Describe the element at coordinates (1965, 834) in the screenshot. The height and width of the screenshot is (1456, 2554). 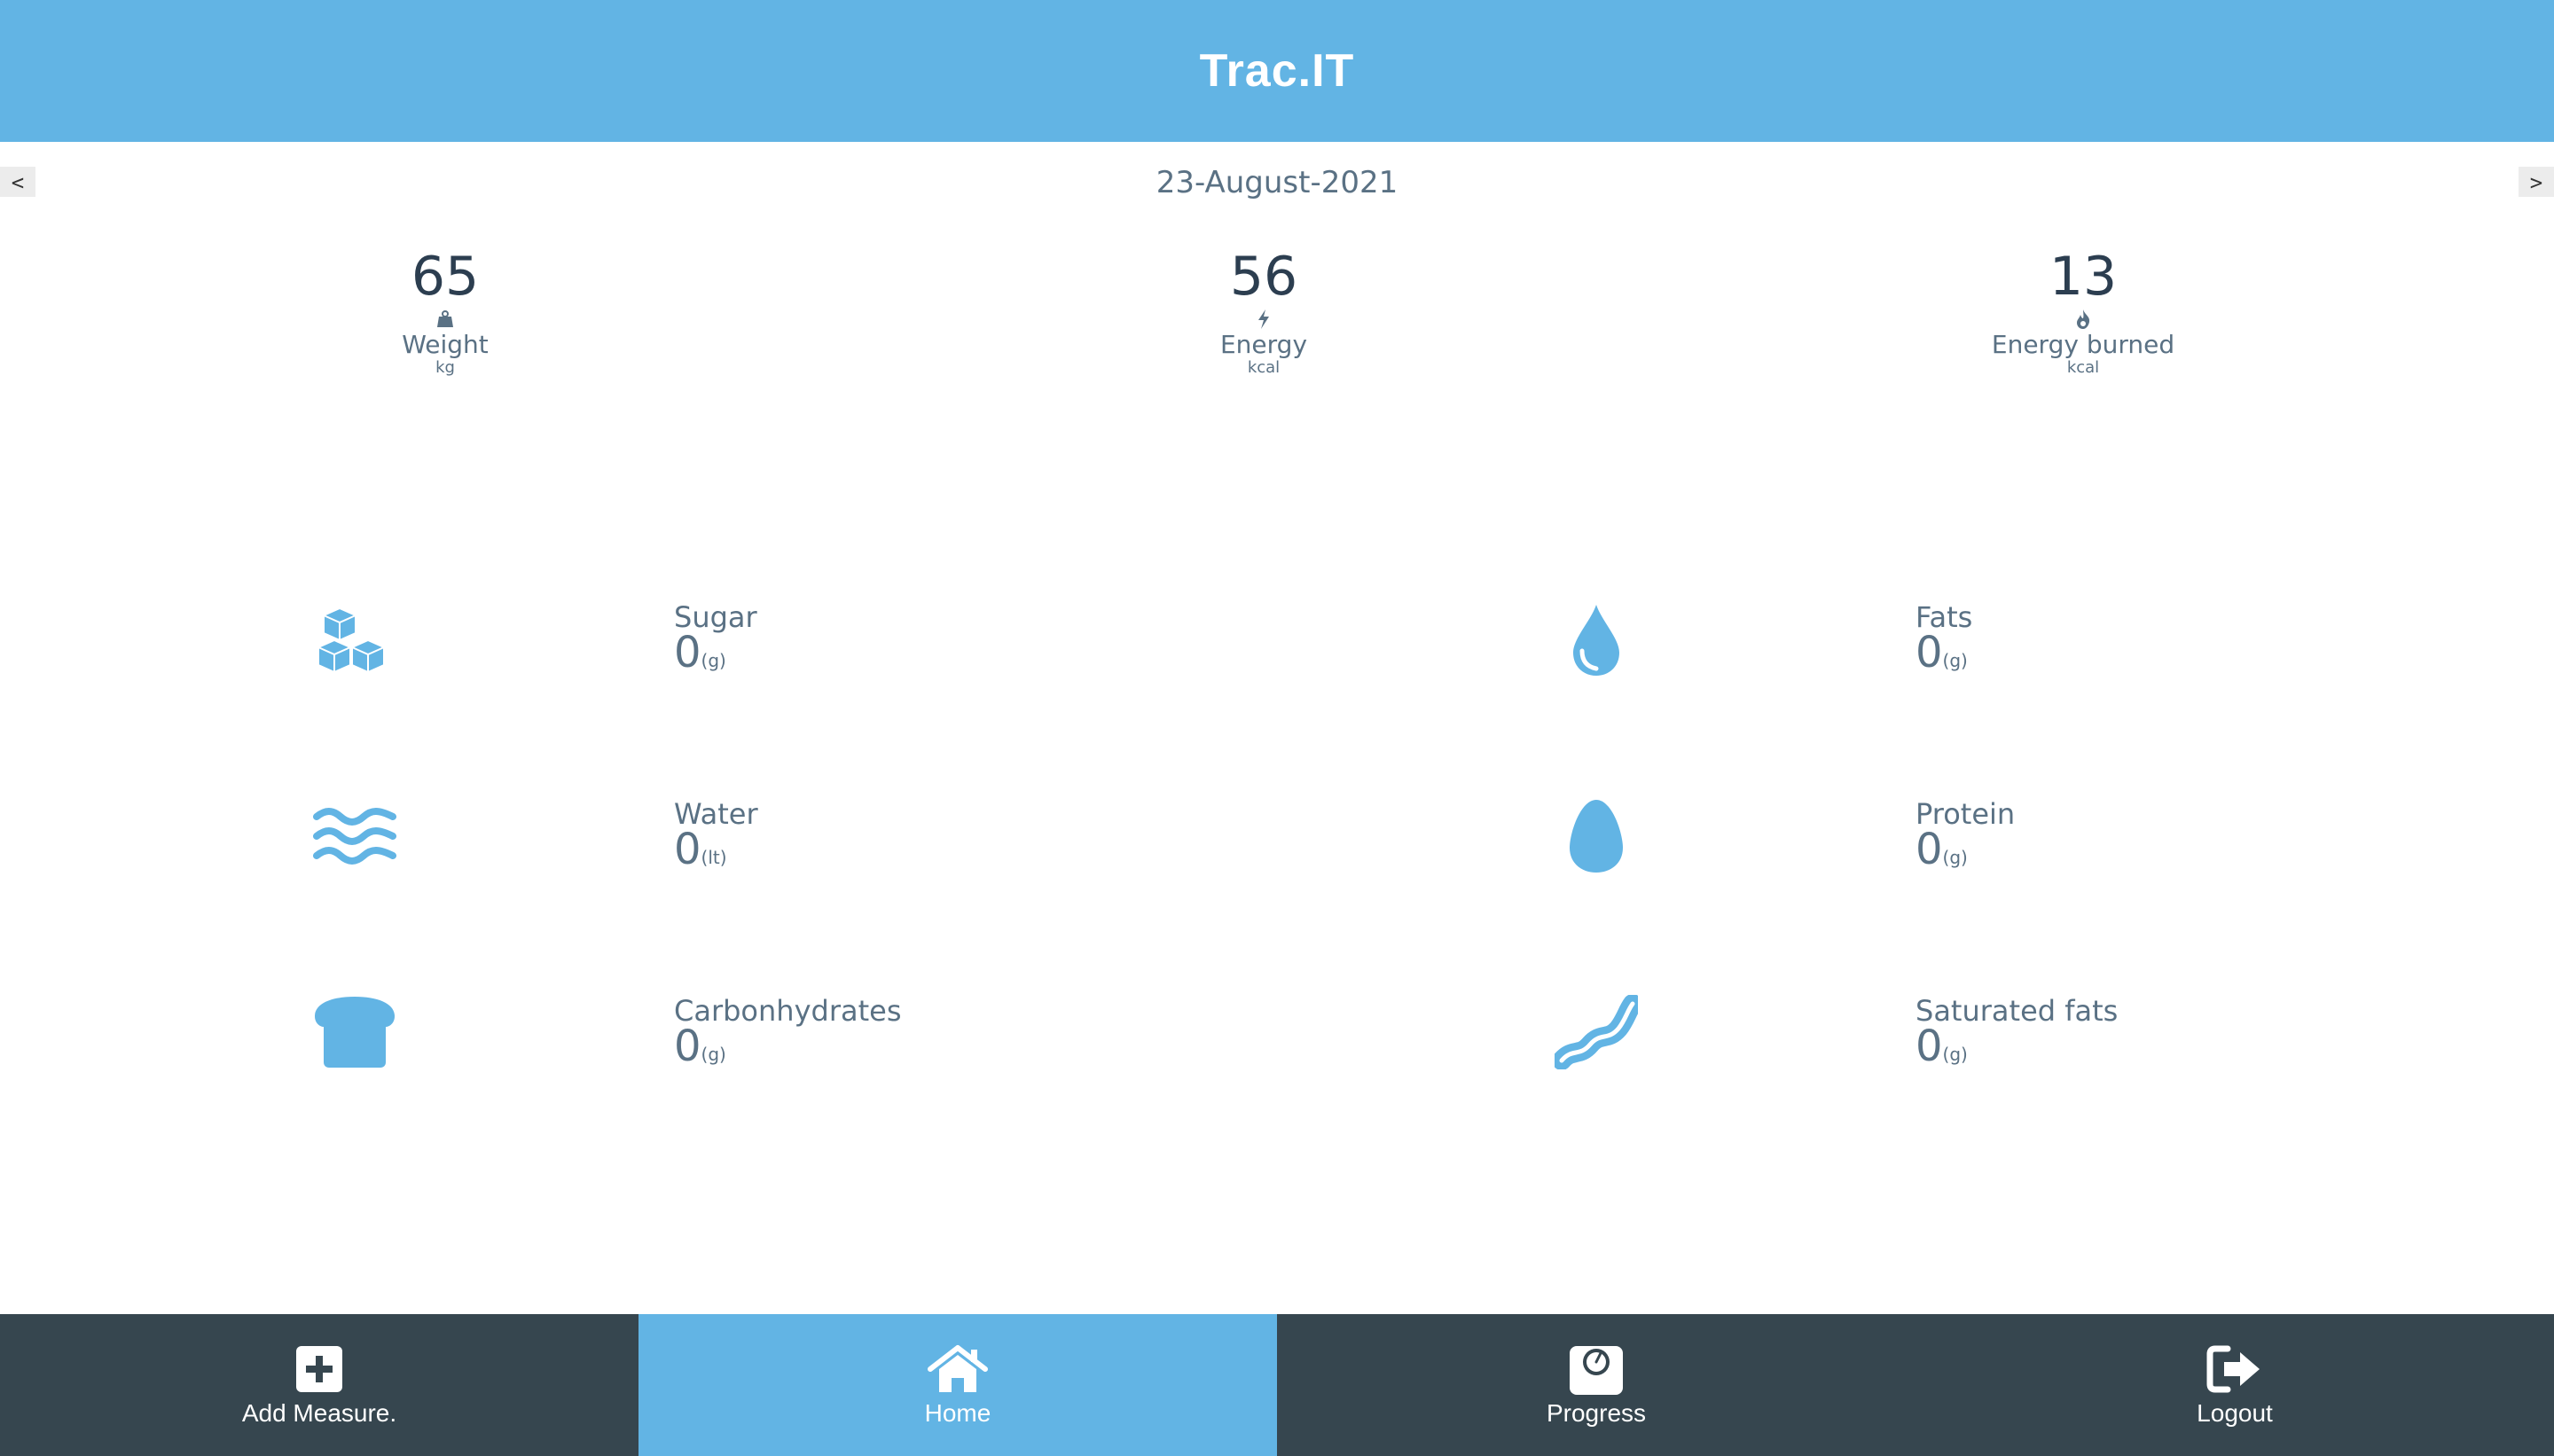
I see `protein-item: Protein 0(g)` at that location.